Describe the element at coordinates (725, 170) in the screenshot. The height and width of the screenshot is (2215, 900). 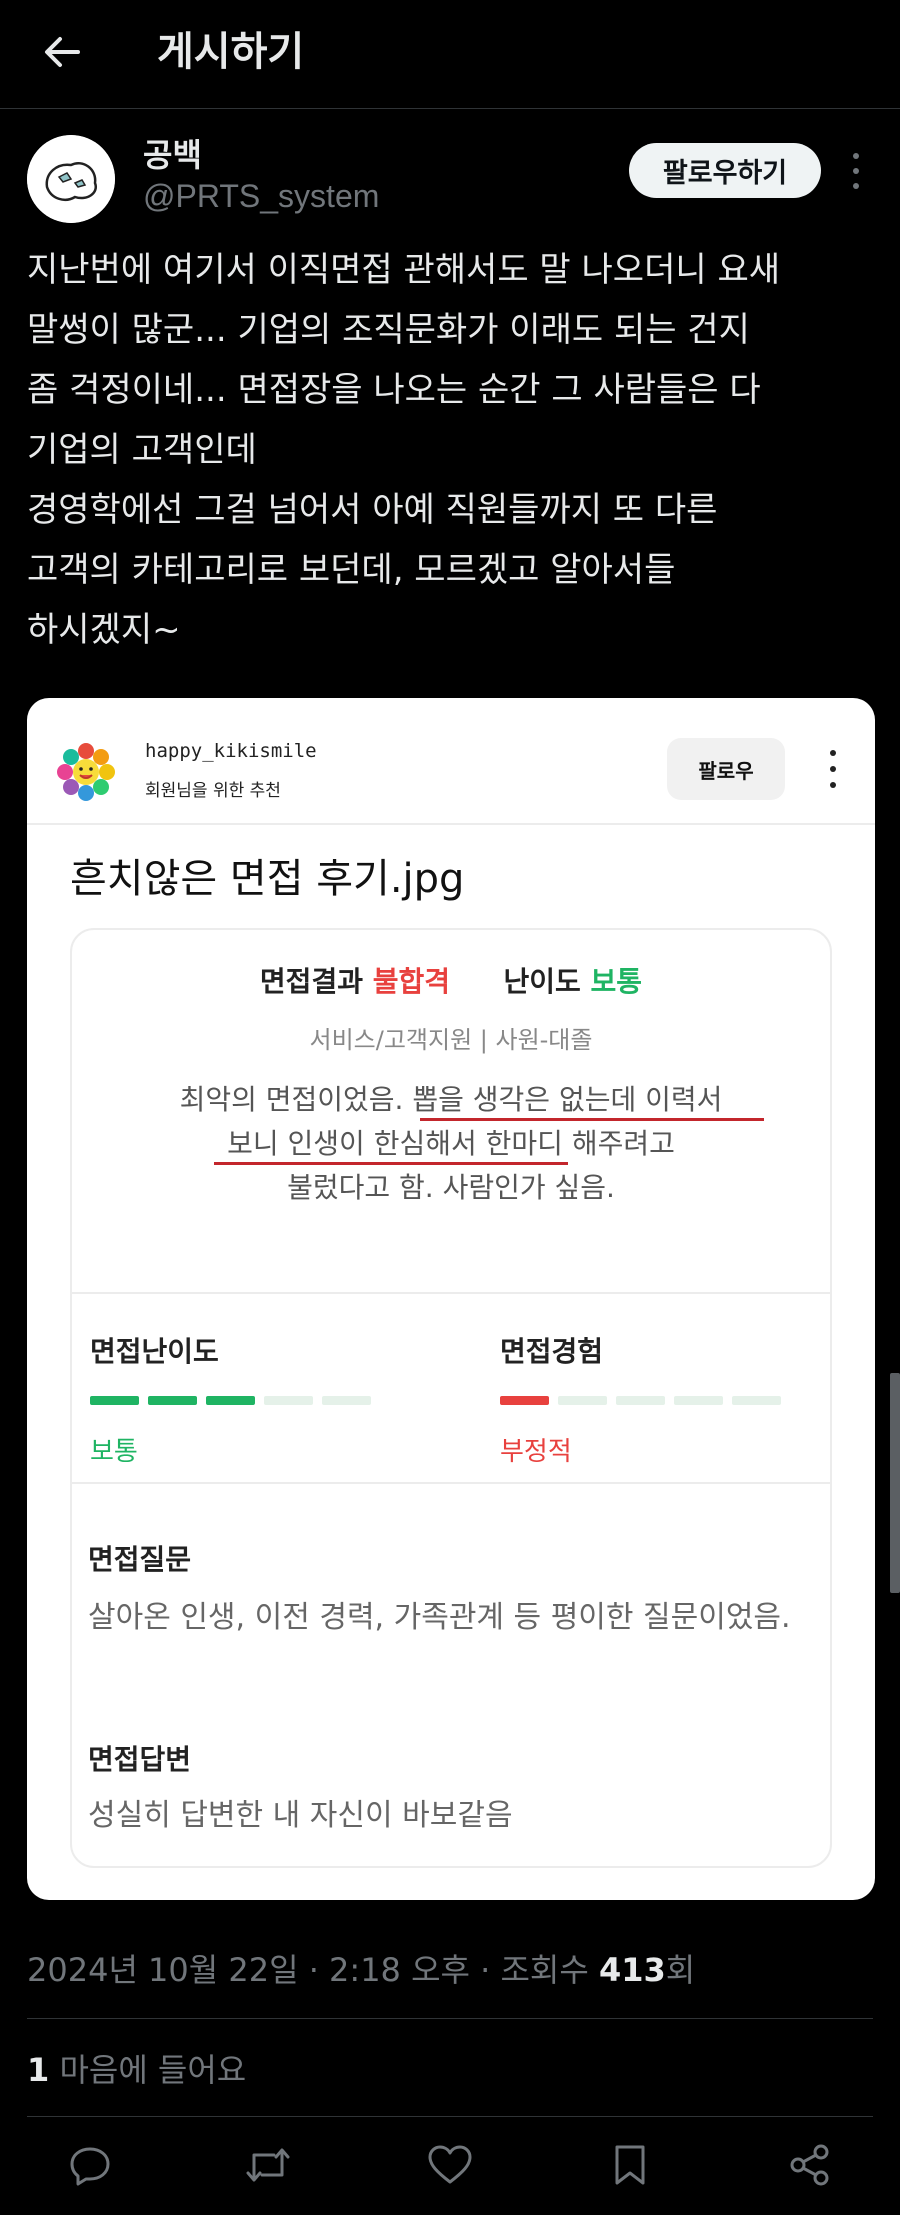
I see `follow-button: 팔로우하기` at that location.